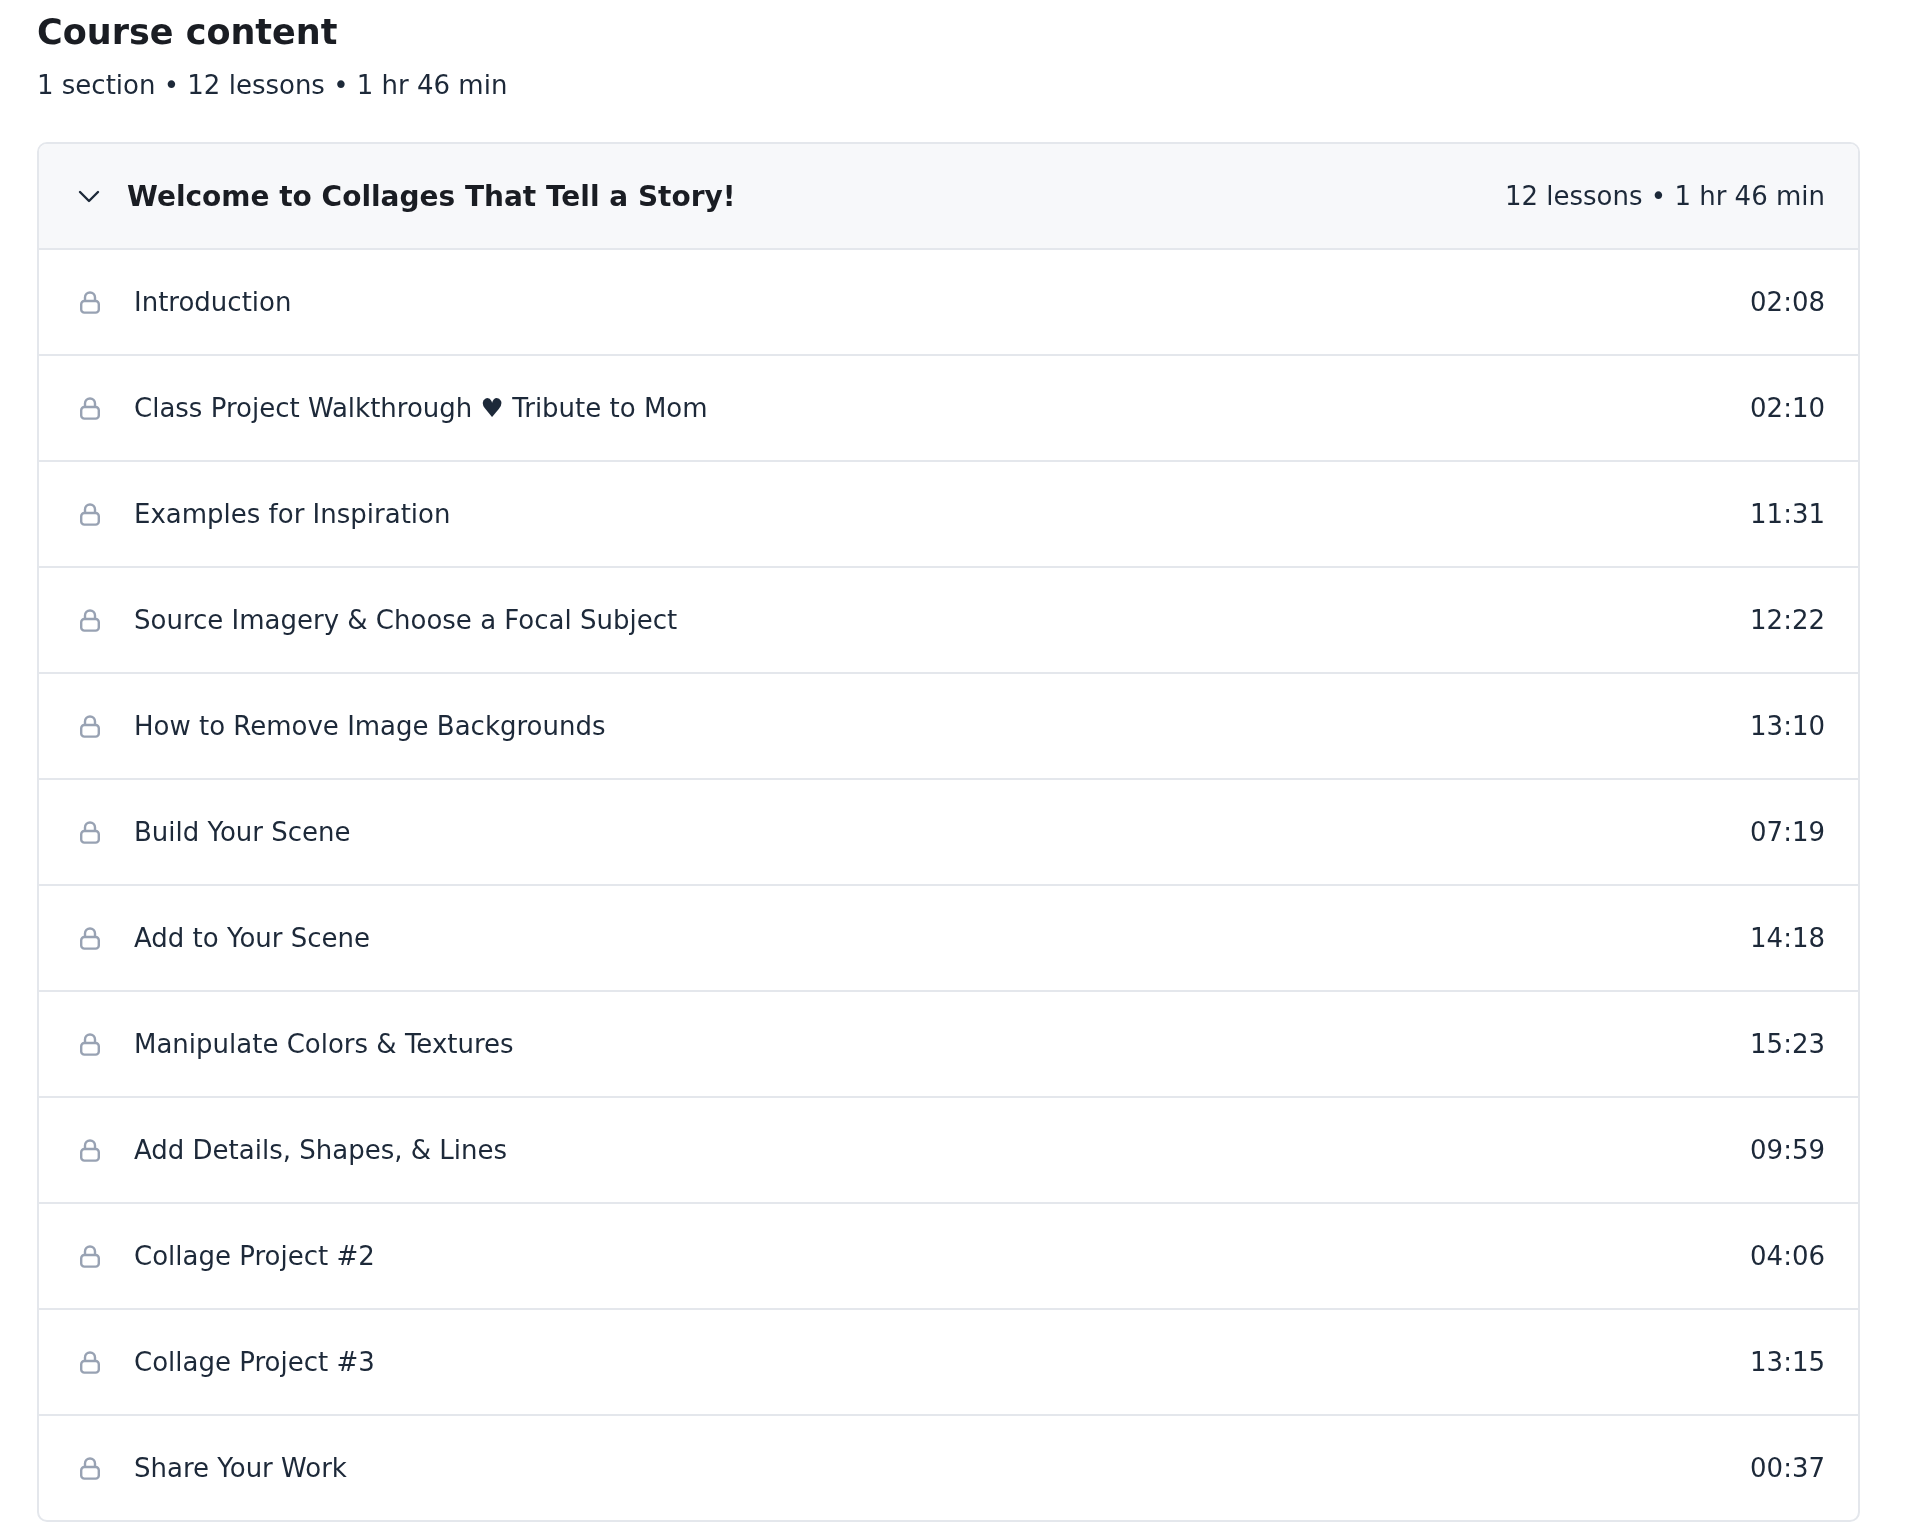 The height and width of the screenshot is (1540, 1912). I want to click on lesson-duration: 04:06, so click(1787, 1256).